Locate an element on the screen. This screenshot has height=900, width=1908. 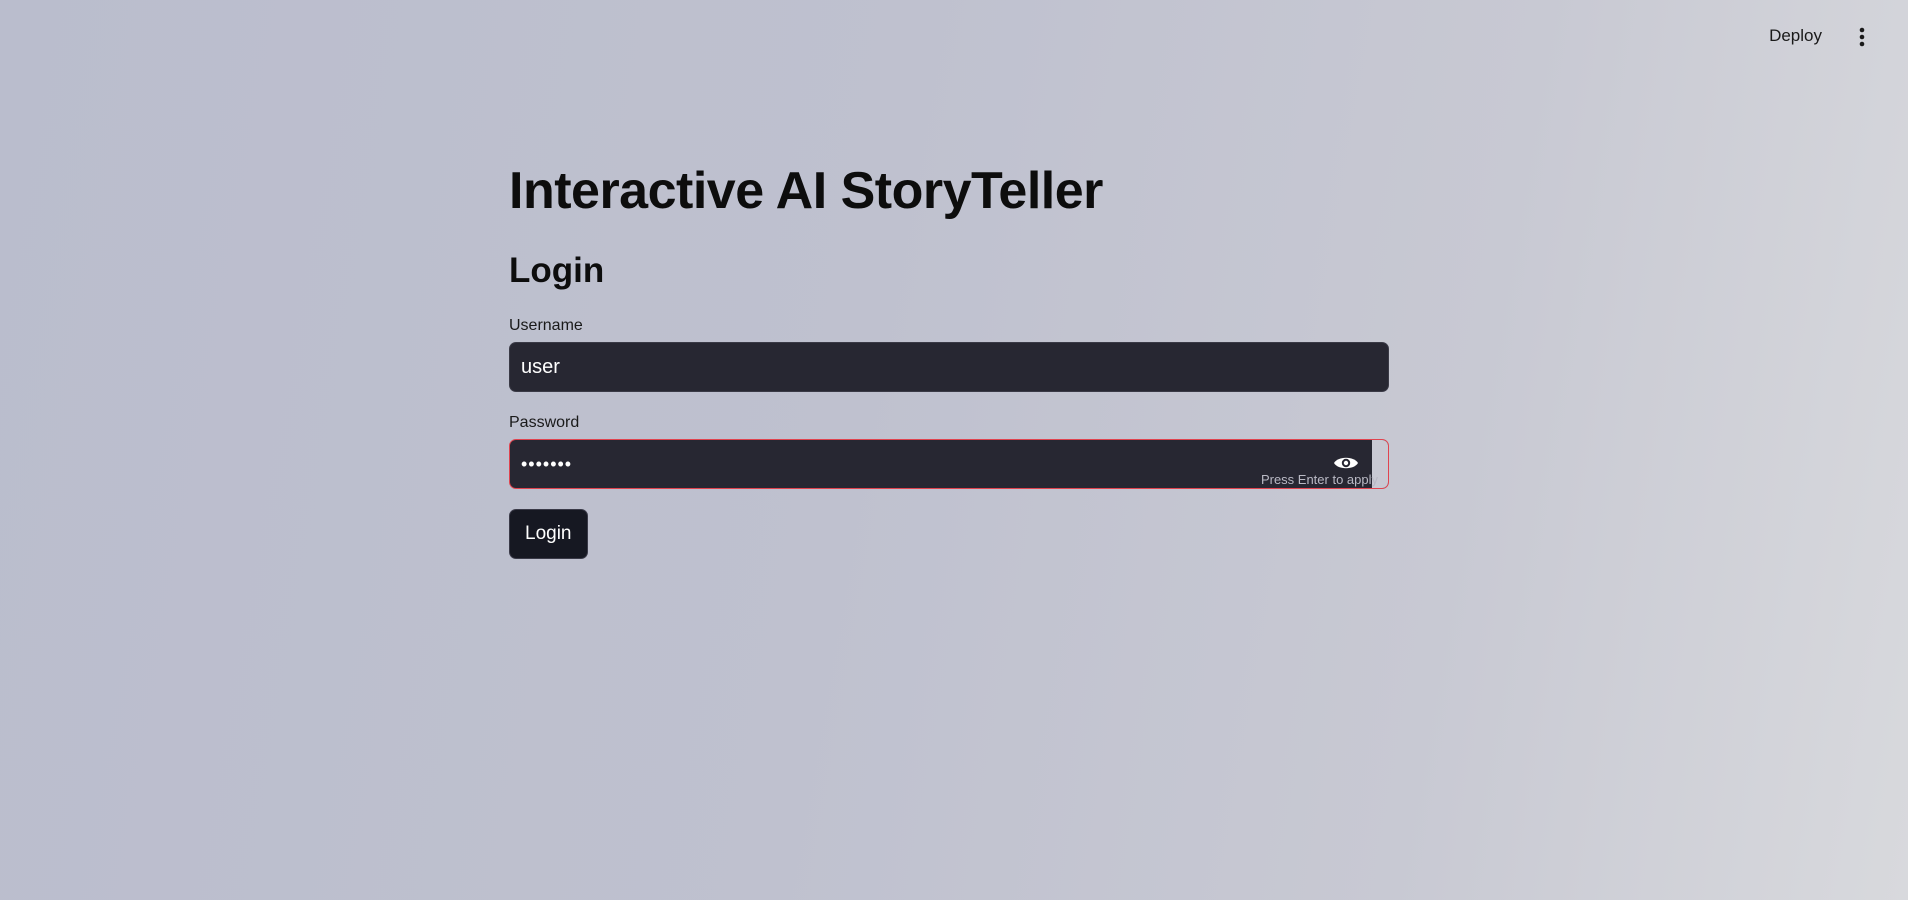
eye-icon is located at coordinates (1346, 463).